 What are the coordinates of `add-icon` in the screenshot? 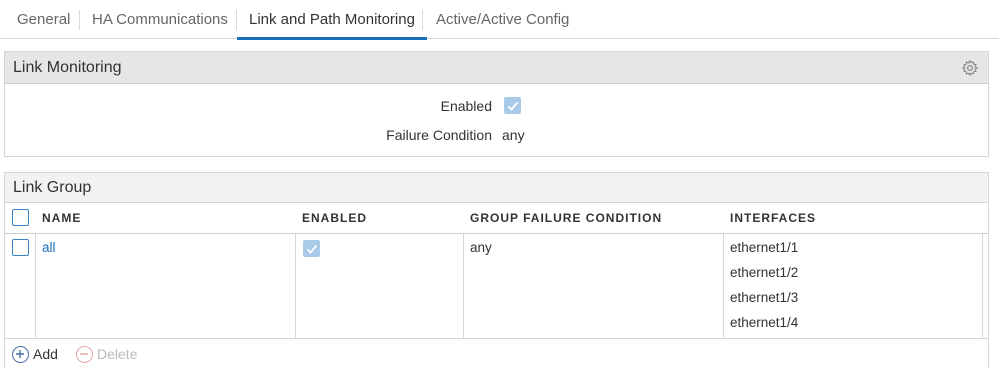 It's located at (20, 354).